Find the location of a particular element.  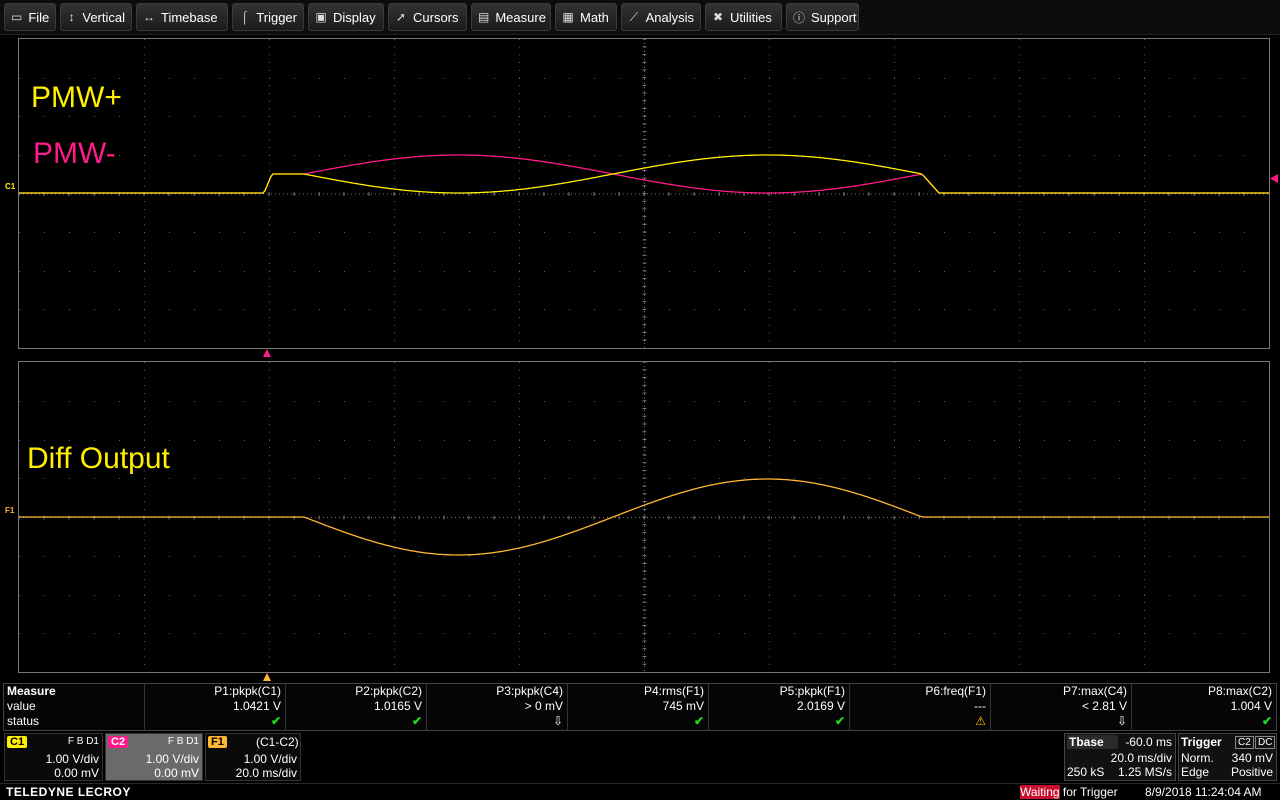

menu-trigger: ⌠ Trigger is located at coordinates (268, 17).